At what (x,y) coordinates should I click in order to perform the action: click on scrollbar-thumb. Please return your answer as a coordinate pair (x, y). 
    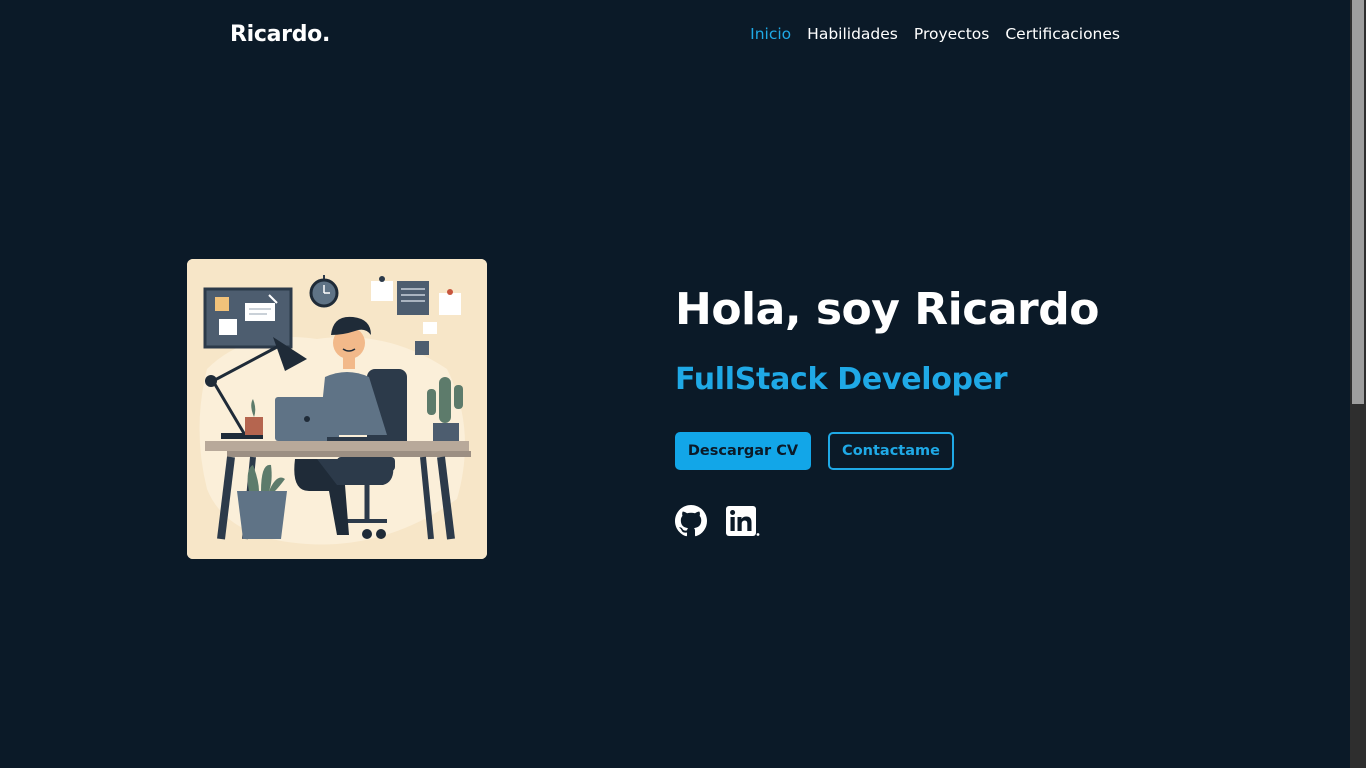
    Looking at the image, I should click on (1358, 202).